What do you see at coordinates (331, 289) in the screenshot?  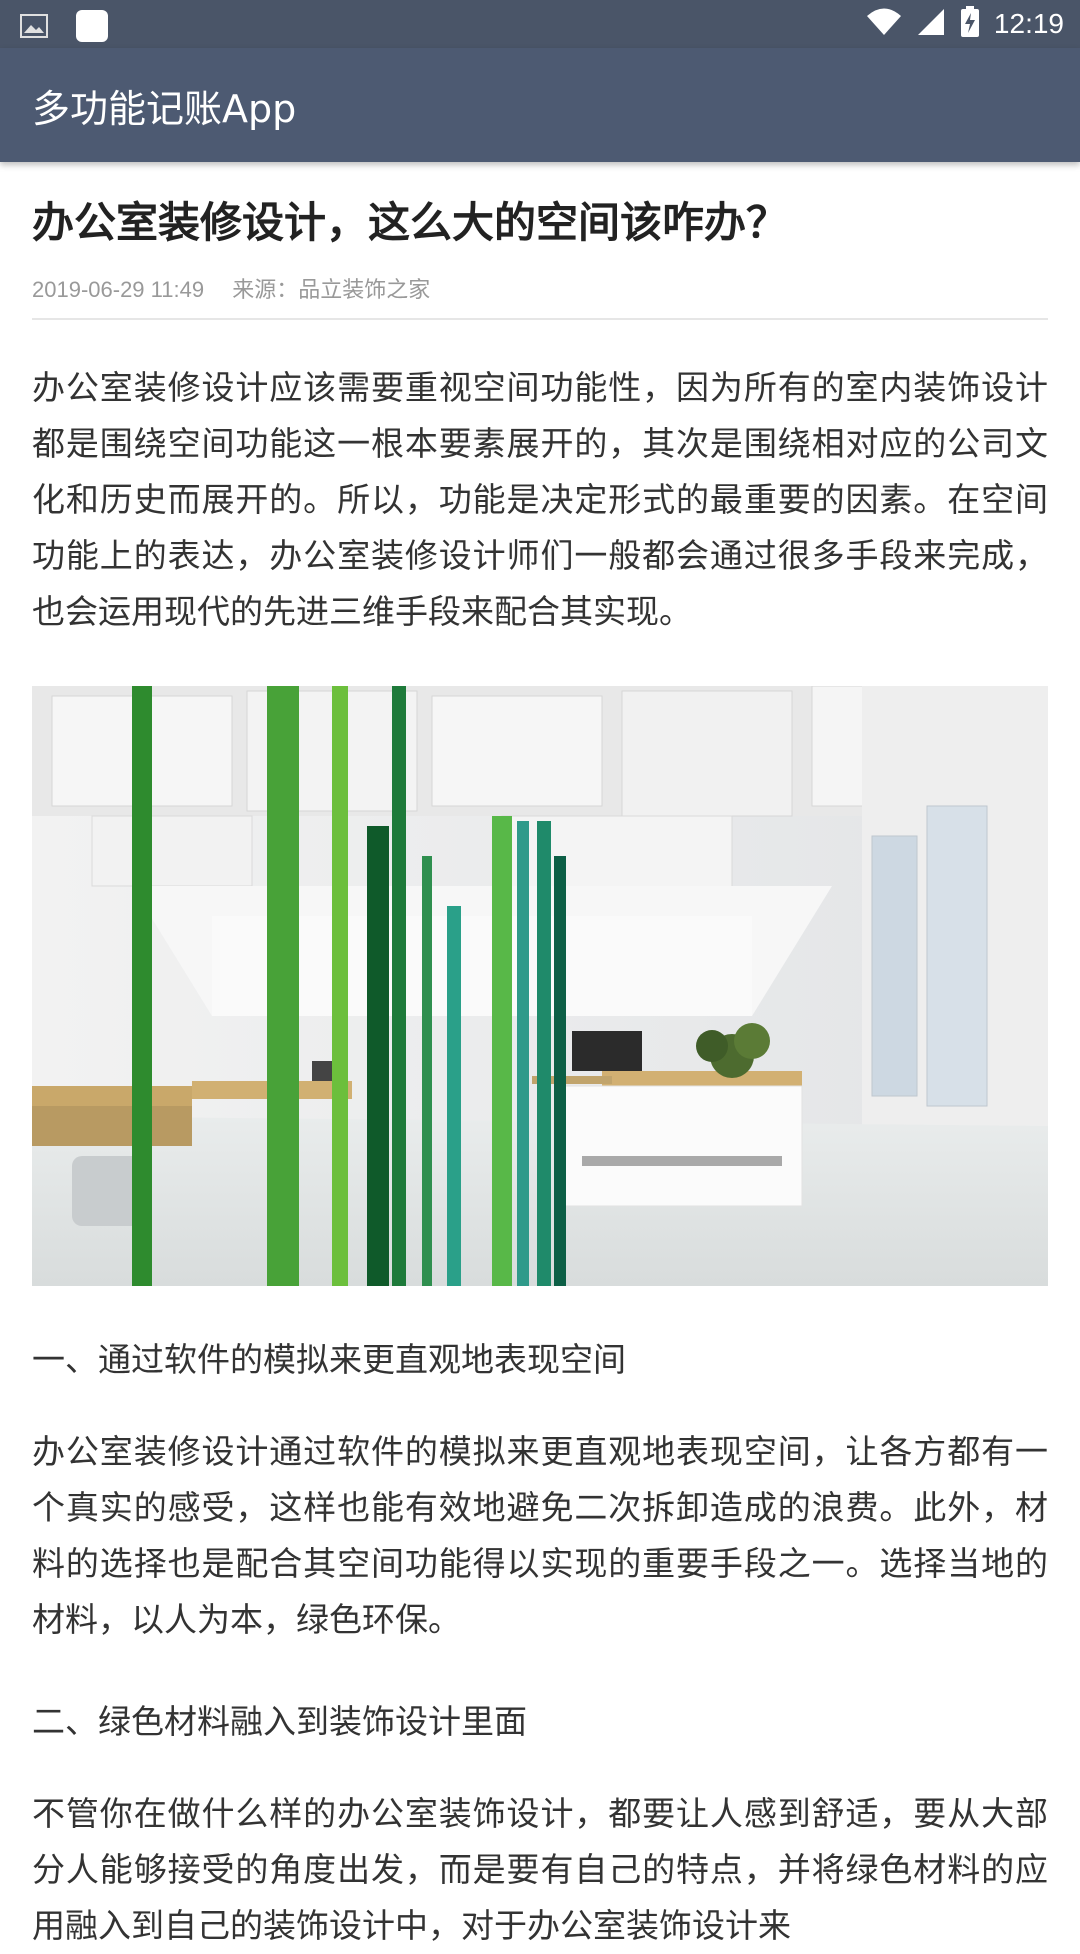 I see `article-source: 来源：品立装饰之家` at bounding box center [331, 289].